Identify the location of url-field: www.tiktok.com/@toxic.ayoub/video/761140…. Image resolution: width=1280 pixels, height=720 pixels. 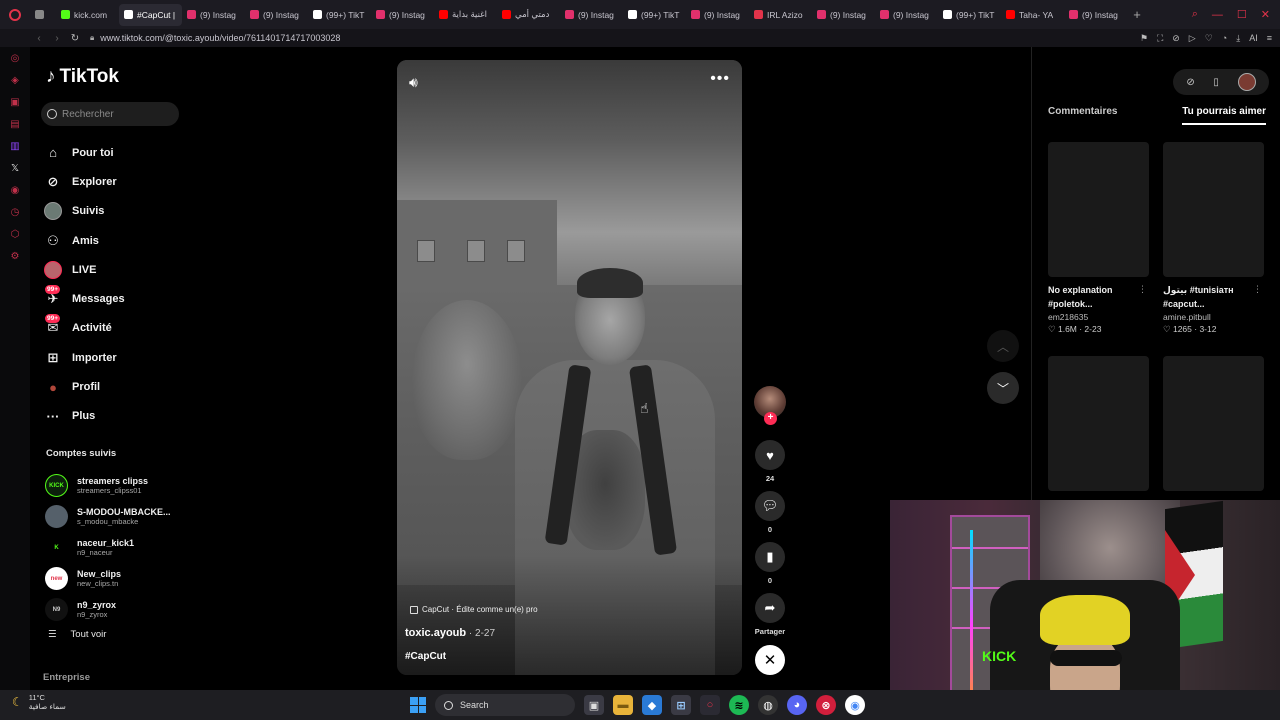
(220, 38).